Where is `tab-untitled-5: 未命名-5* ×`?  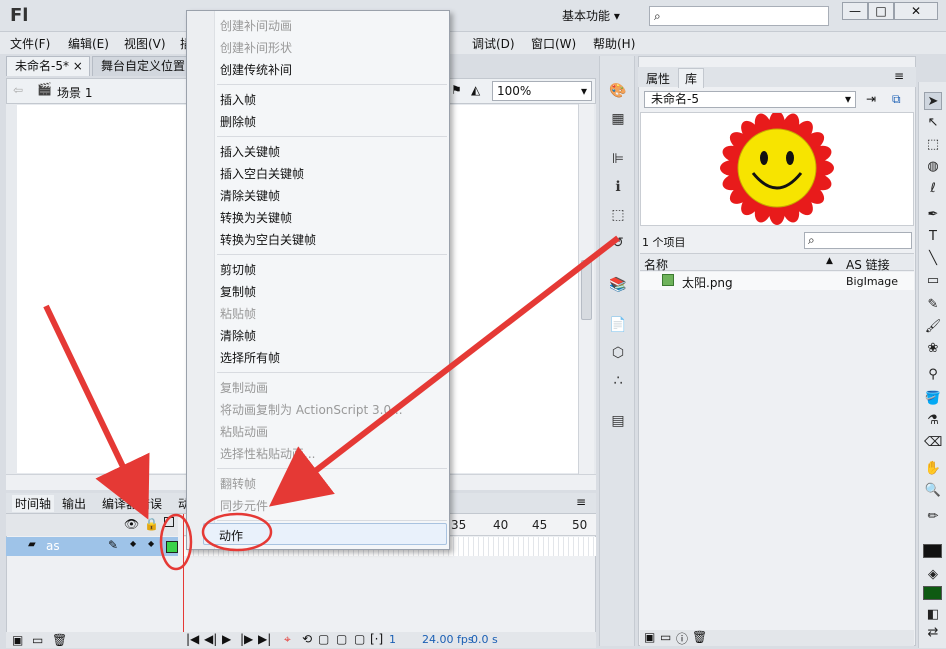 tab-untitled-5: 未命名-5* × is located at coordinates (48, 66).